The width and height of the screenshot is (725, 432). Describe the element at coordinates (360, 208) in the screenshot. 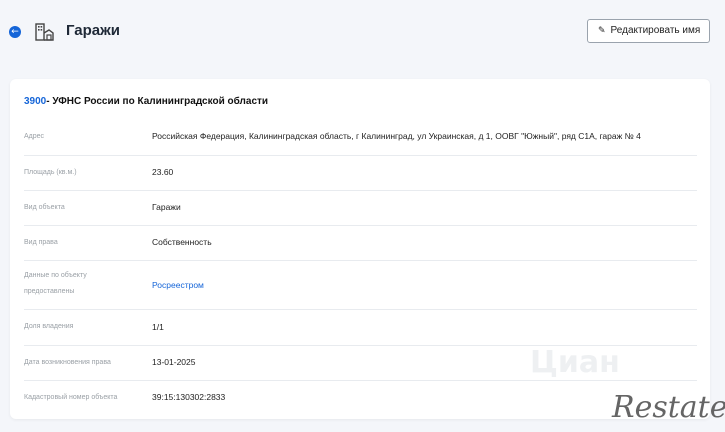

I see `row-object-type: Вид объекта Гаражи` at that location.